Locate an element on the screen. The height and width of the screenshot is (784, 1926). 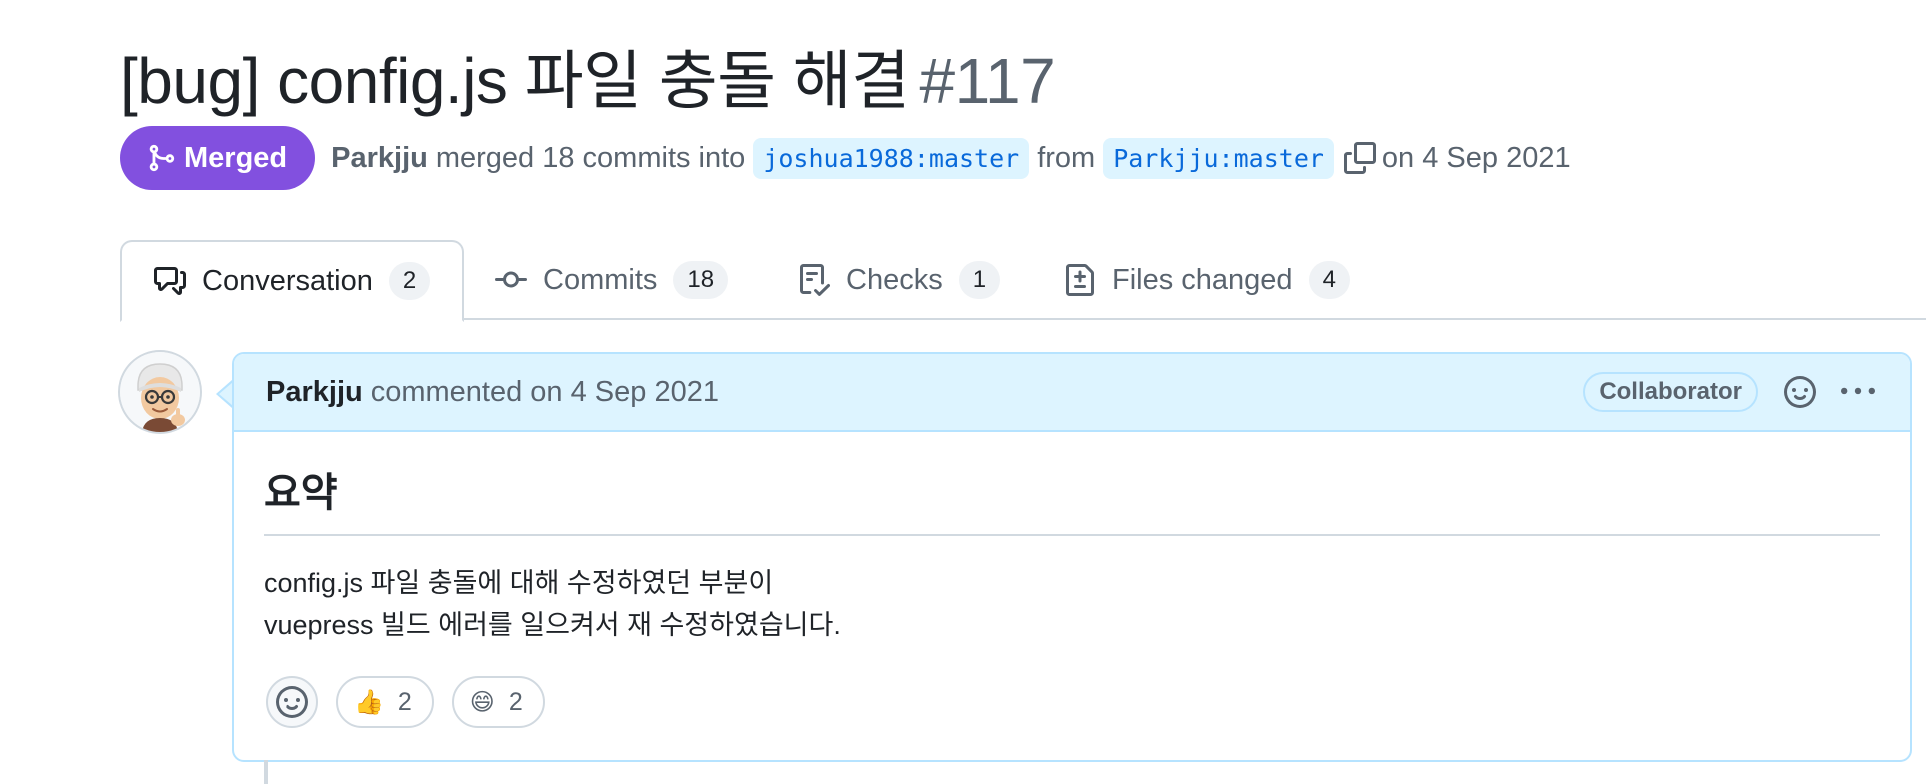
reaction-smile: 😄 2 is located at coordinates (498, 702).